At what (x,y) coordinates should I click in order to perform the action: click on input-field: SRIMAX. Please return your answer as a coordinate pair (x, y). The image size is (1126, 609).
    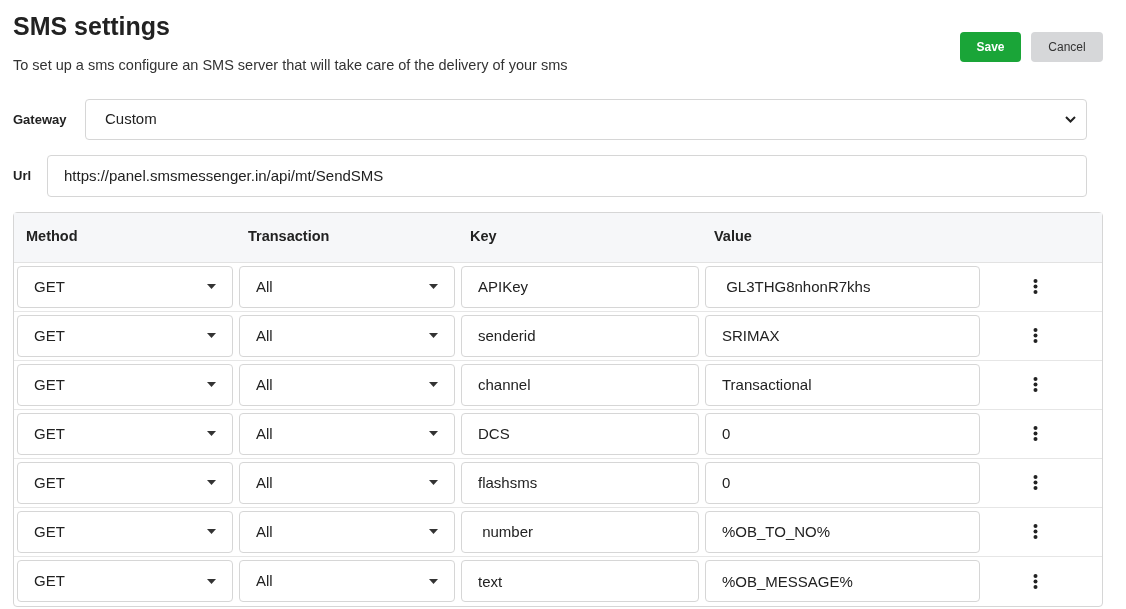
    Looking at the image, I should click on (842, 335).